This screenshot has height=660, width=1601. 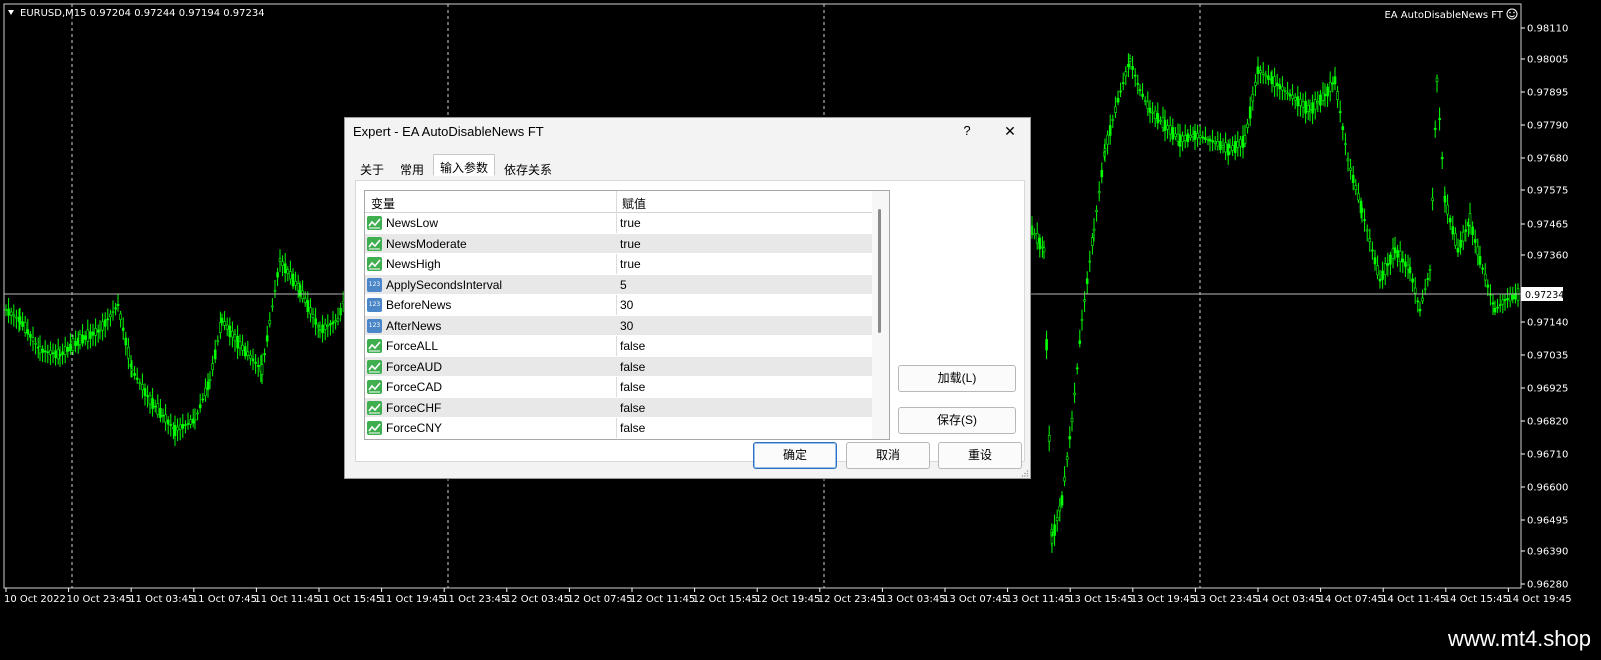 I want to click on parameter-name: NewsModerate, so click(x=426, y=243).